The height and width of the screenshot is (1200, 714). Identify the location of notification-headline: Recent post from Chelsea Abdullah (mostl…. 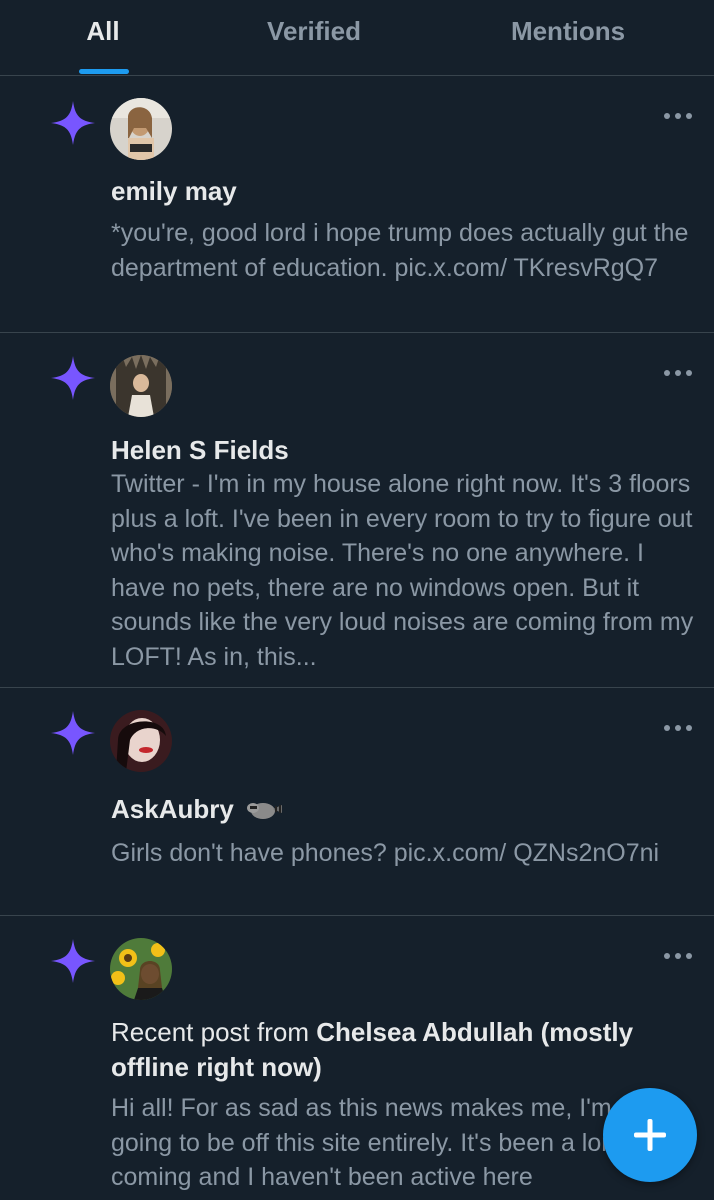
(372, 1049).